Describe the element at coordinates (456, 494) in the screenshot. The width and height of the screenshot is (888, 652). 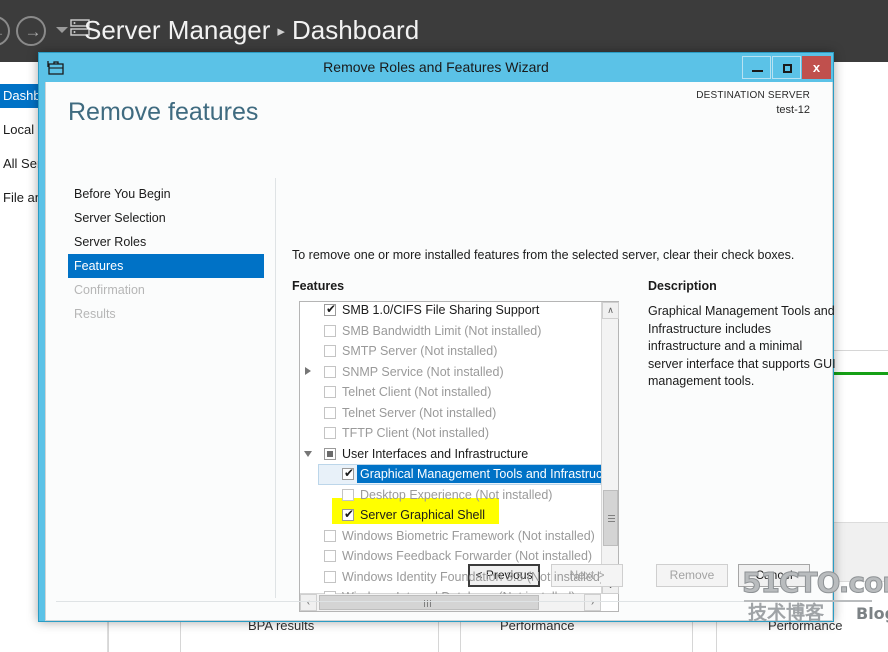
I see `feature-label: Desktop Experience (Not installed)` at that location.